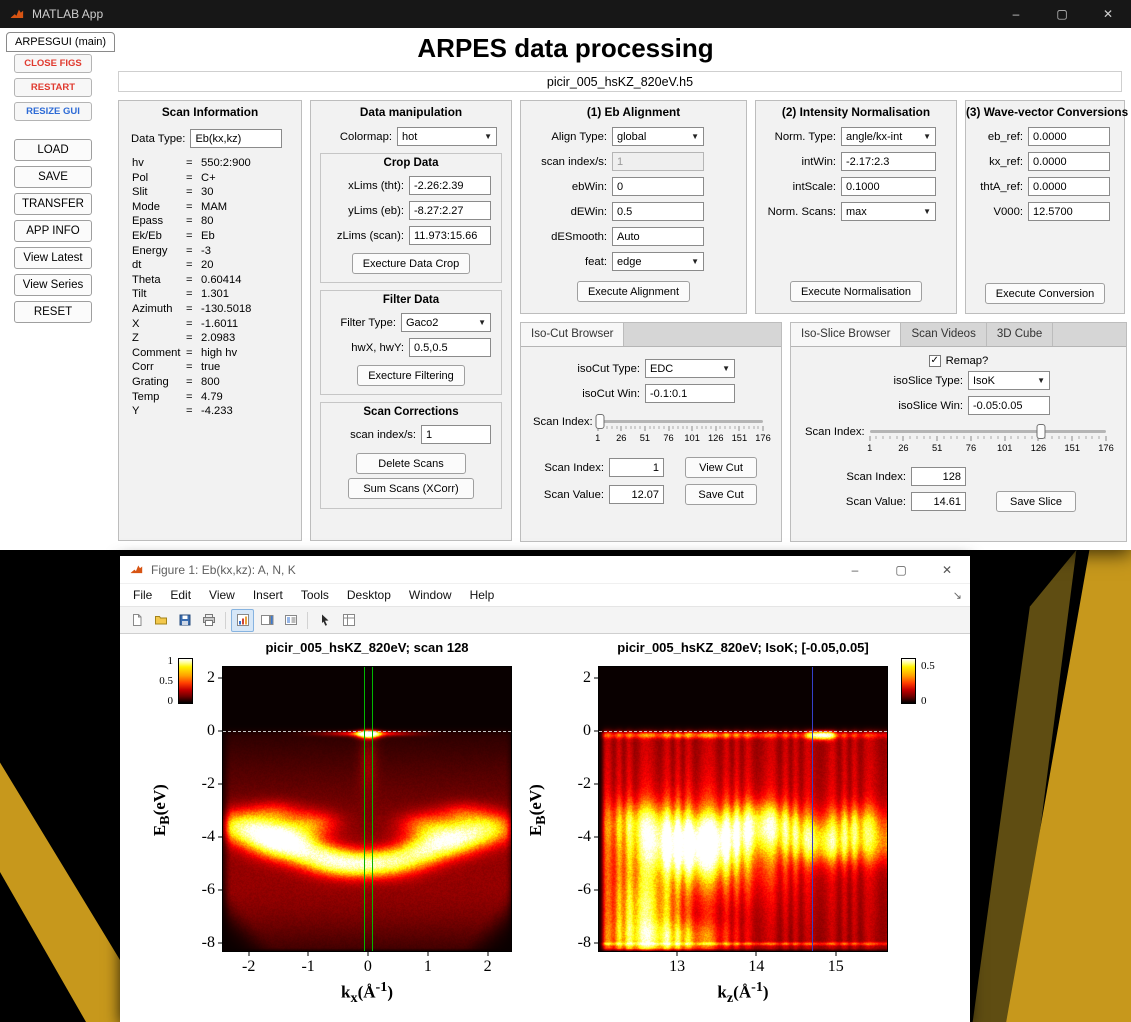 Image resolution: width=1131 pixels, height=1022 pixels. What do you see at coordinates (136, 620) in the screenshot?
I see `new-figure-icon` at bounding box center [136, 620].